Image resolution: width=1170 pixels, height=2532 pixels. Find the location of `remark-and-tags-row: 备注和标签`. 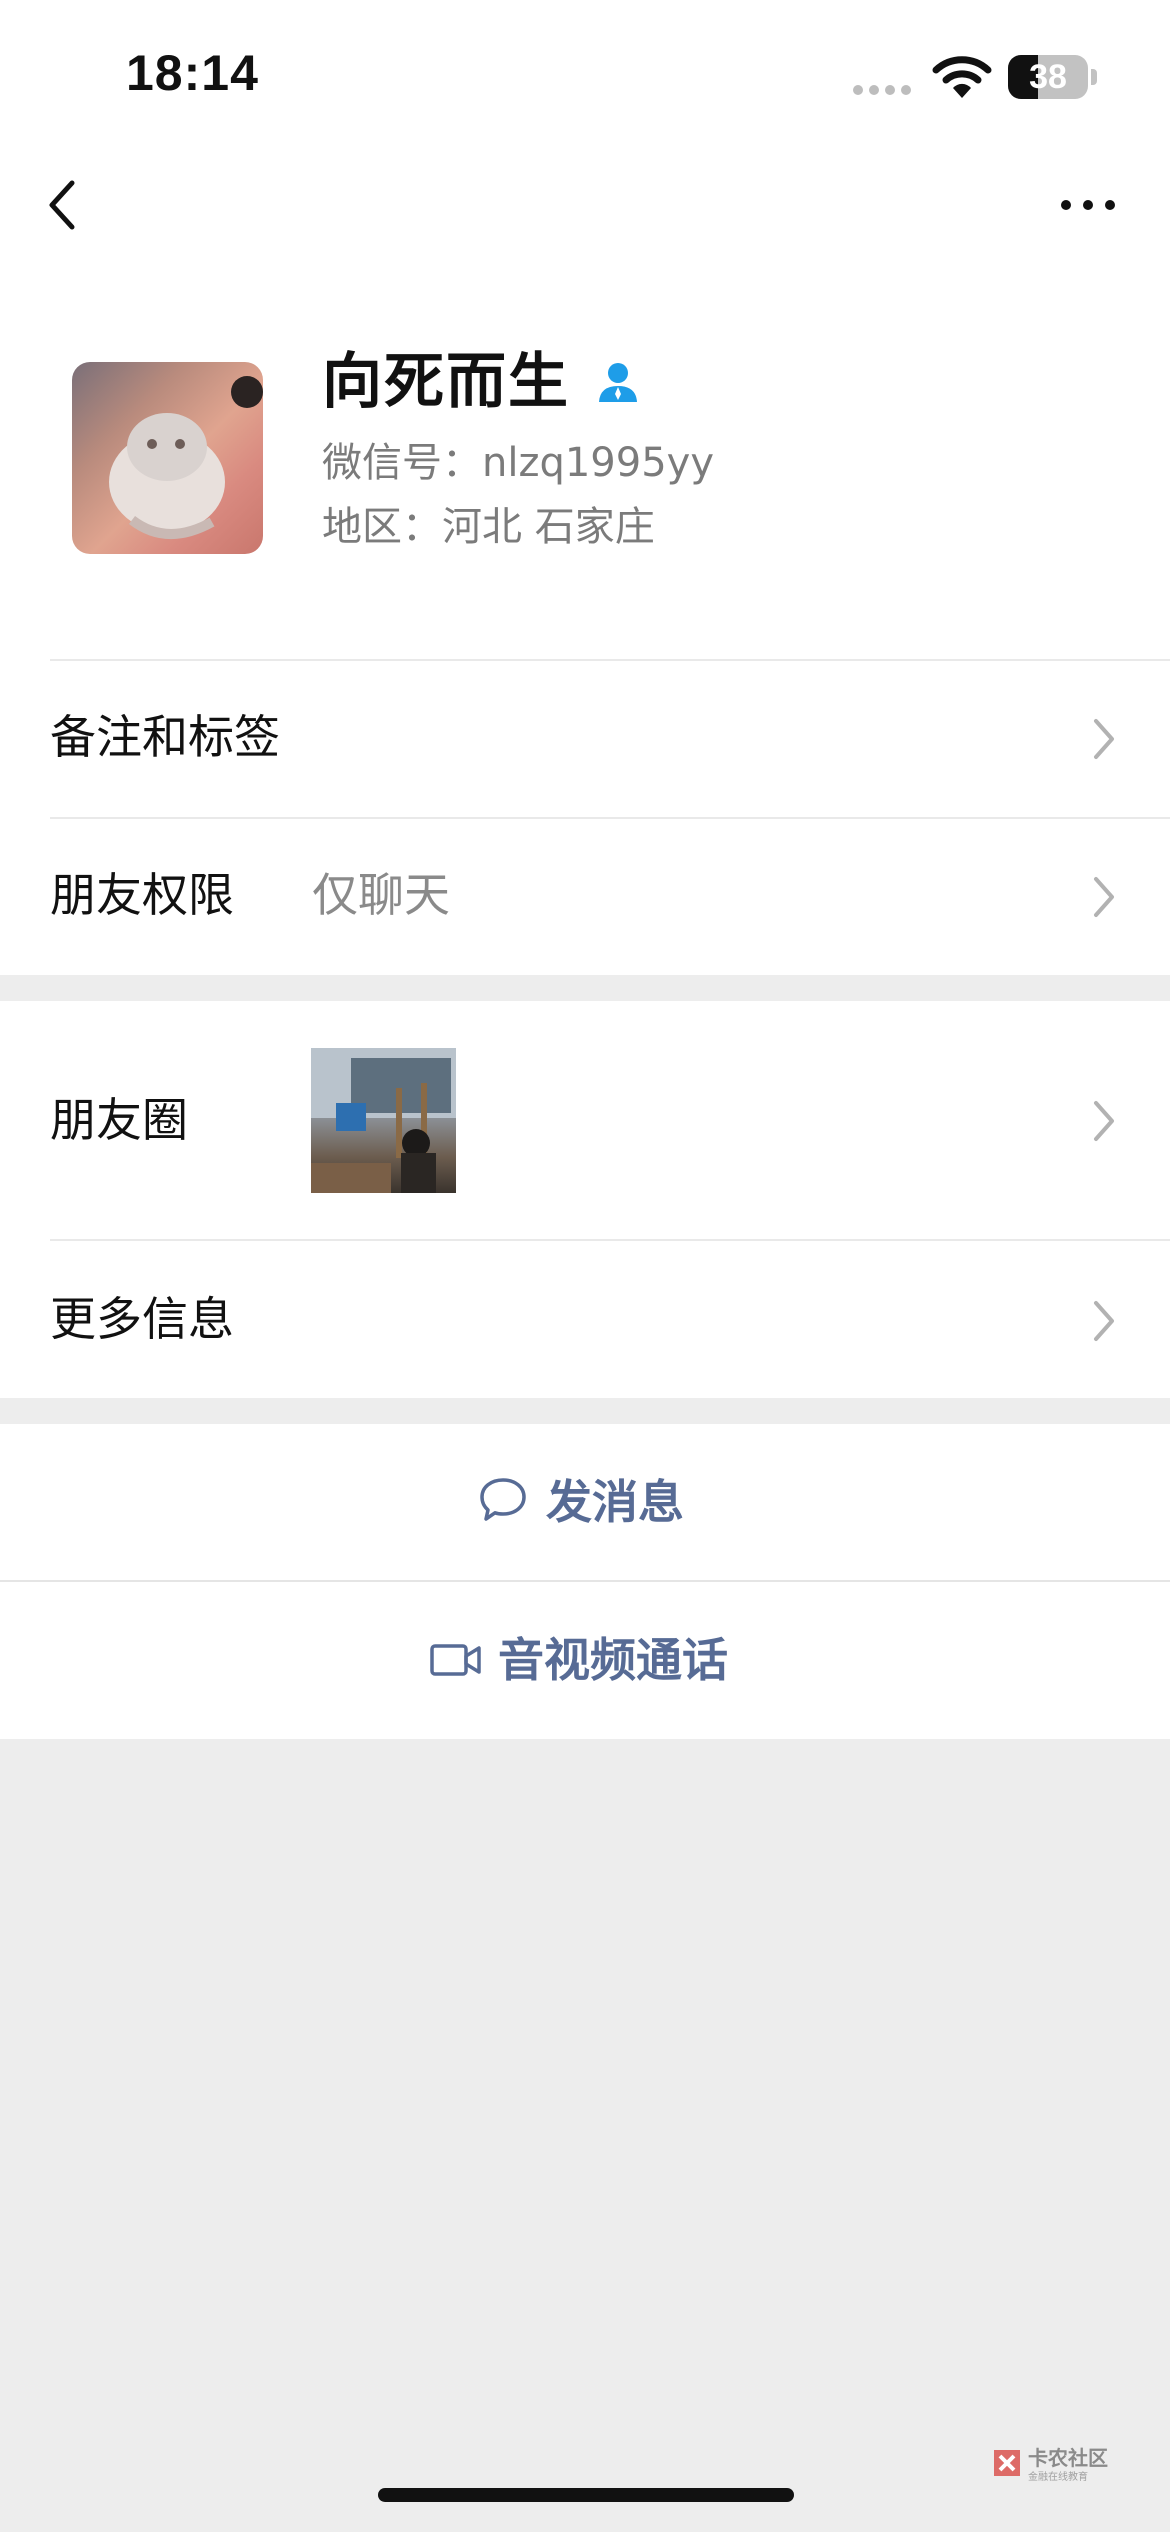

remark-and-tags-row: 备注和标签 is located at coordinates (585, 739).